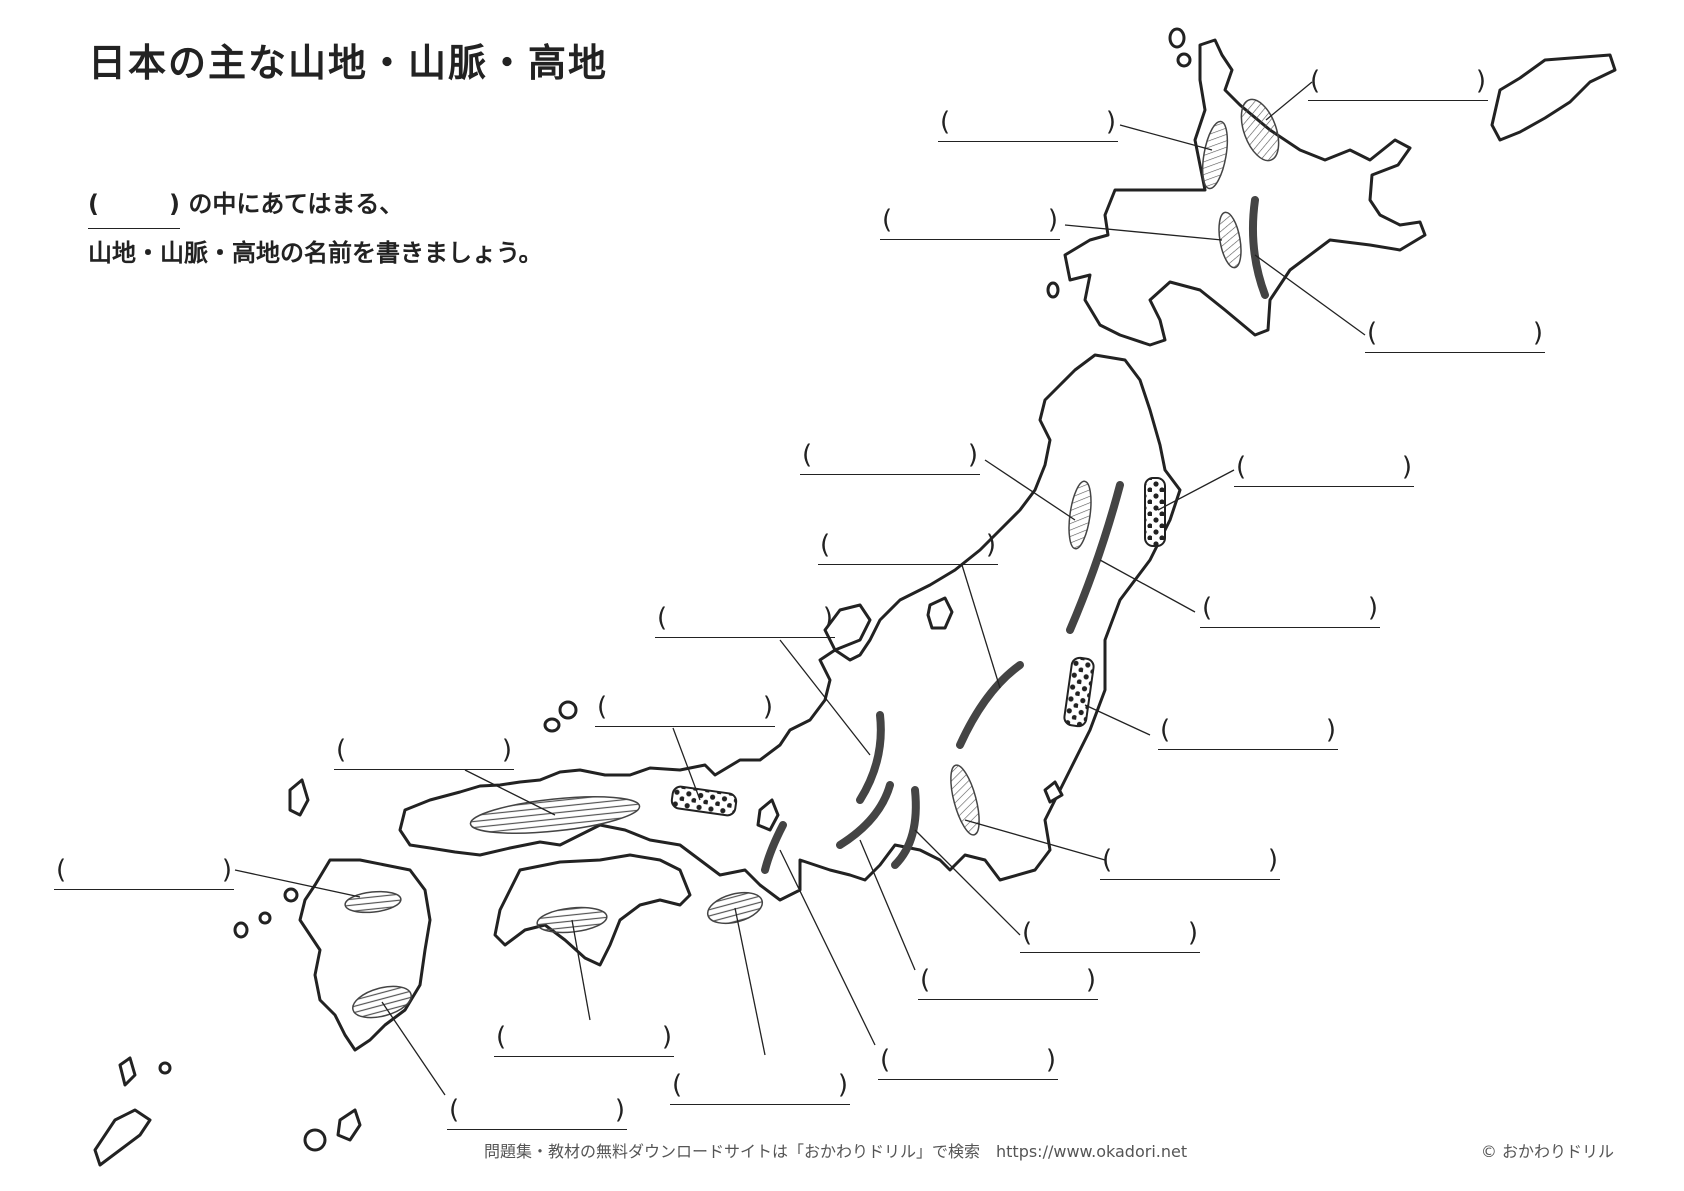  I want to click on copyright: © おかわりドリル, so click(1547, 1151).